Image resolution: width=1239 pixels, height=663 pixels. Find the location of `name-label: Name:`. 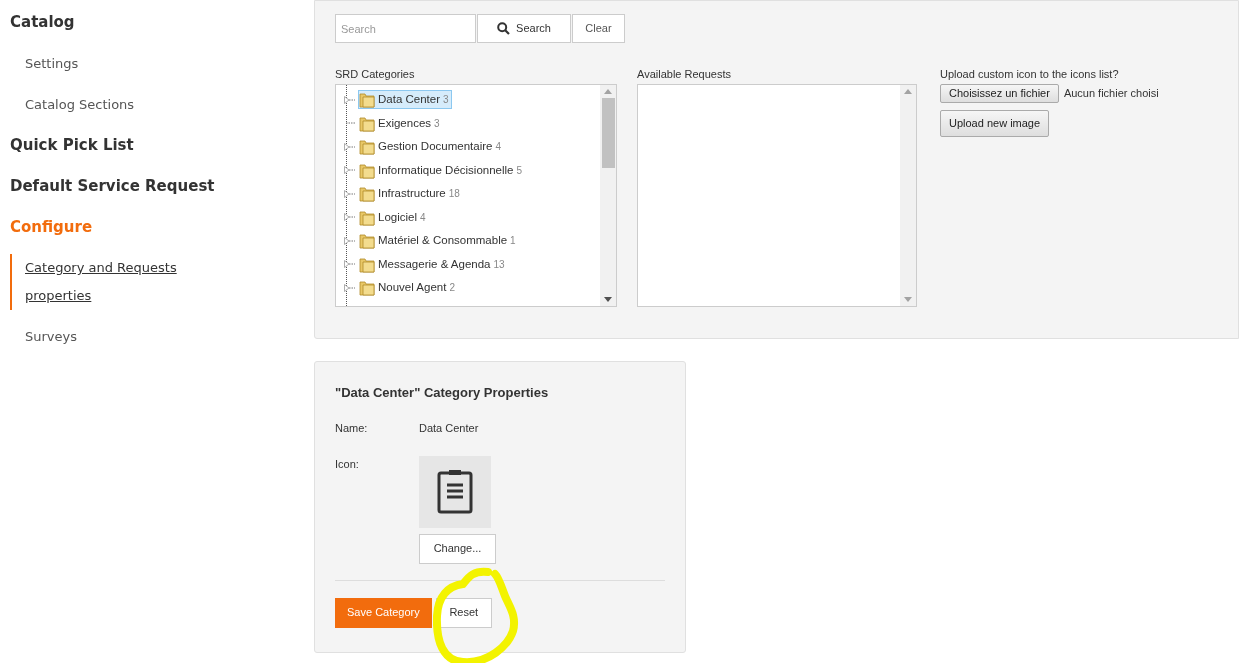

name-label: Name: is located at coordinates (352, 428).